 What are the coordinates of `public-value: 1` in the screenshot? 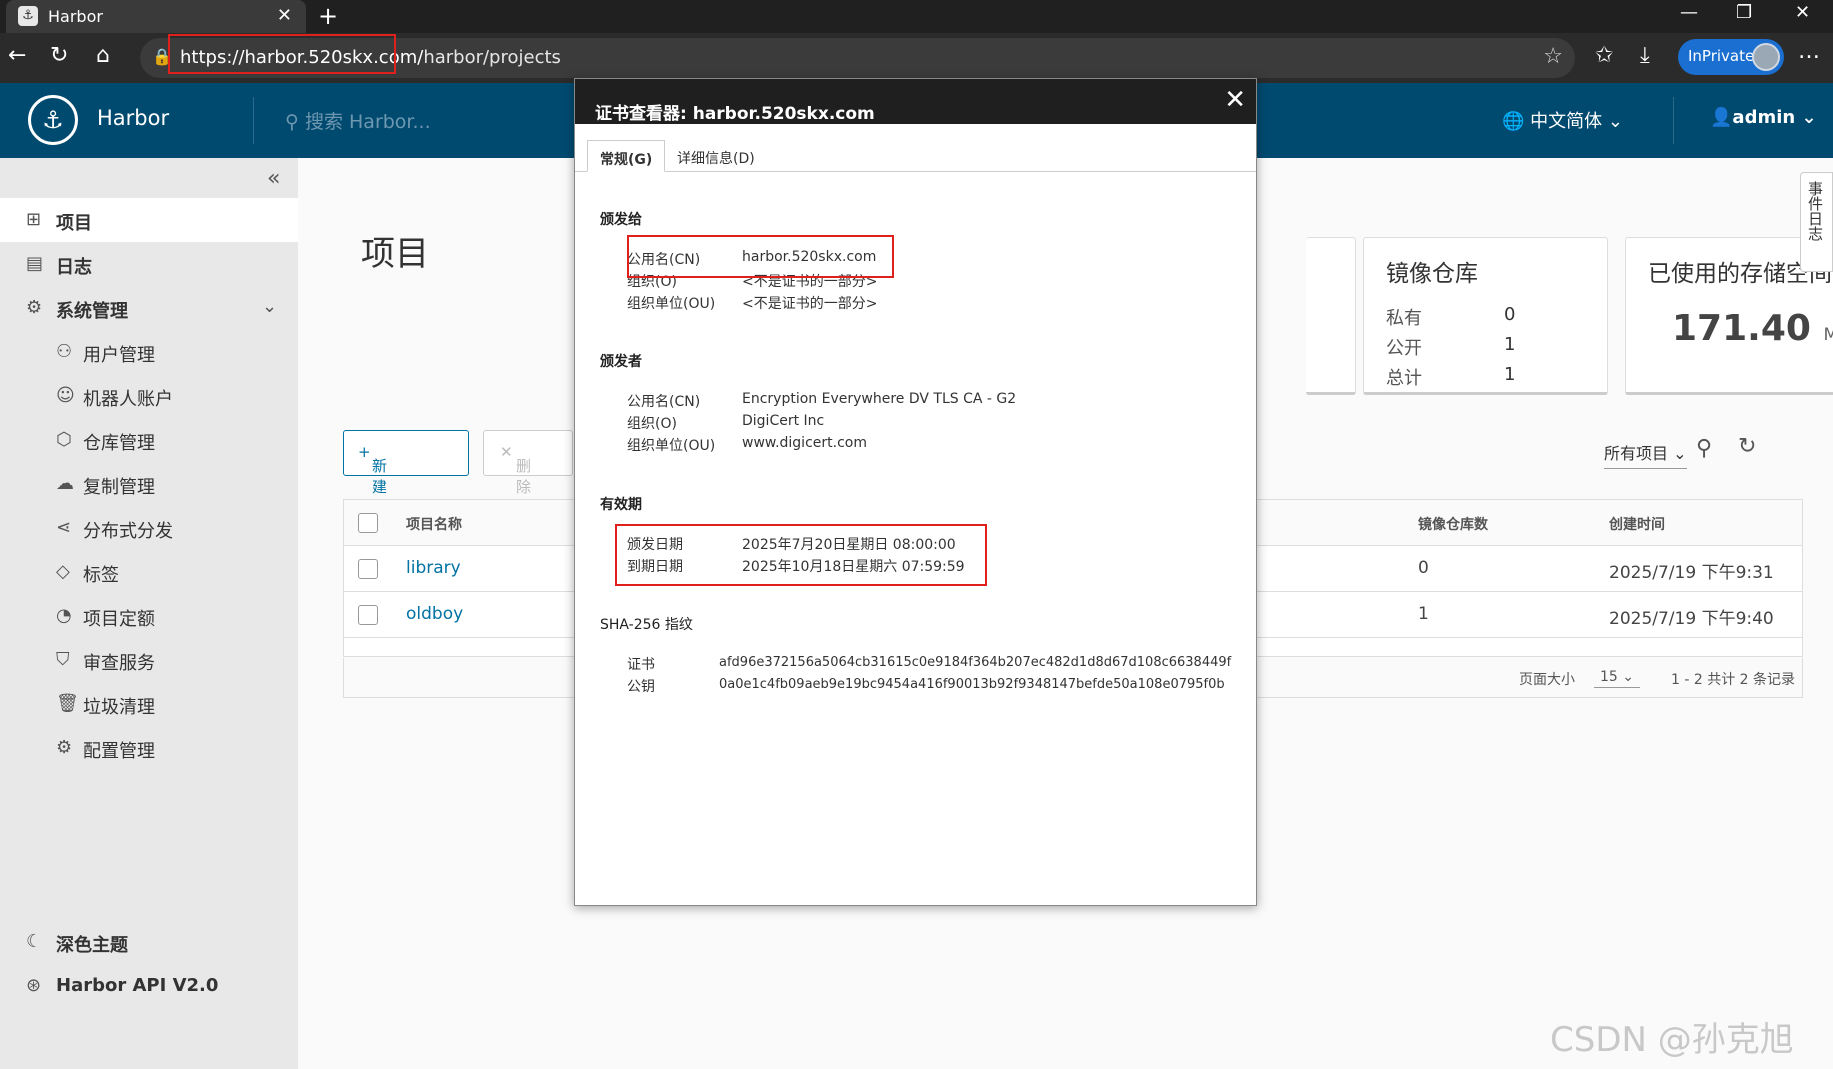 It's located at (1510, 344).